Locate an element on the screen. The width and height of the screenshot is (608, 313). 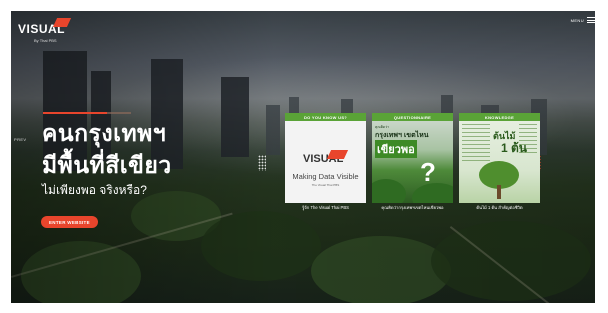
card-number: 1 ต้น is located at coordinates (514, 148).